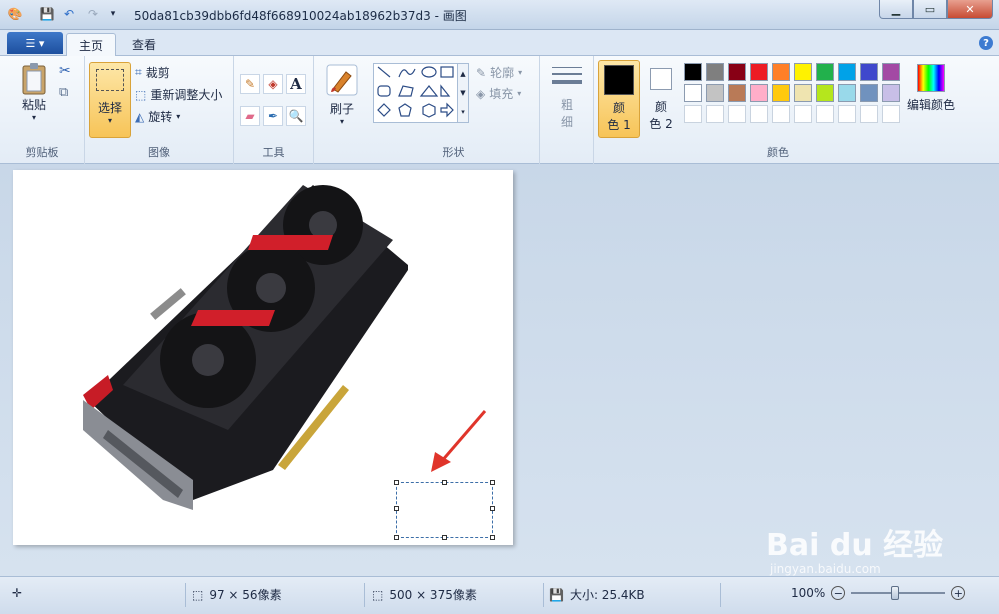  Describe the element at coordinates (498, 93) in the screenshot. I see `fill-button: ◈ 填充 ▾` at that location.